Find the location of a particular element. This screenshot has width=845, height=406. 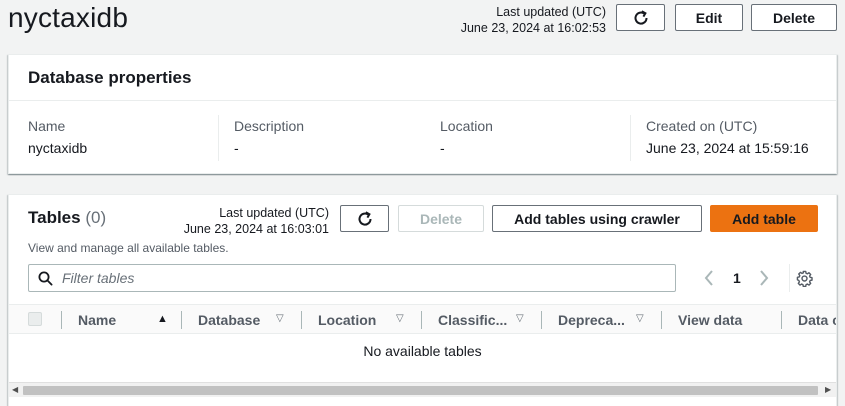

property-label: Name is located at coordinates (47, 126).